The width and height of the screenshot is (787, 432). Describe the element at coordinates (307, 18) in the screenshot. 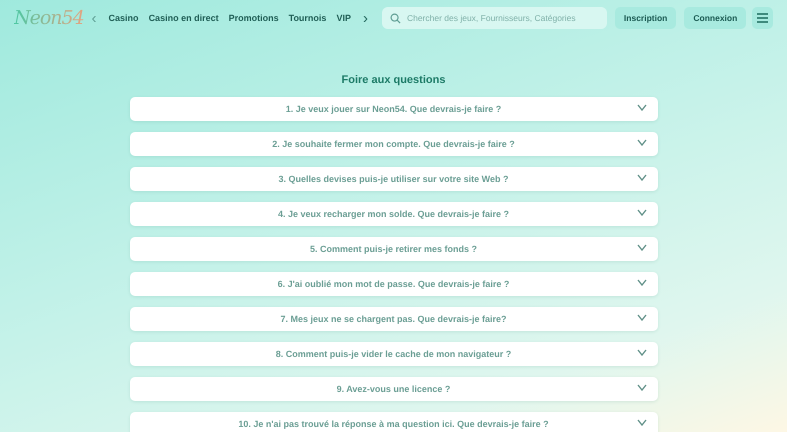

I see `nav-link: Tournois` at that location.